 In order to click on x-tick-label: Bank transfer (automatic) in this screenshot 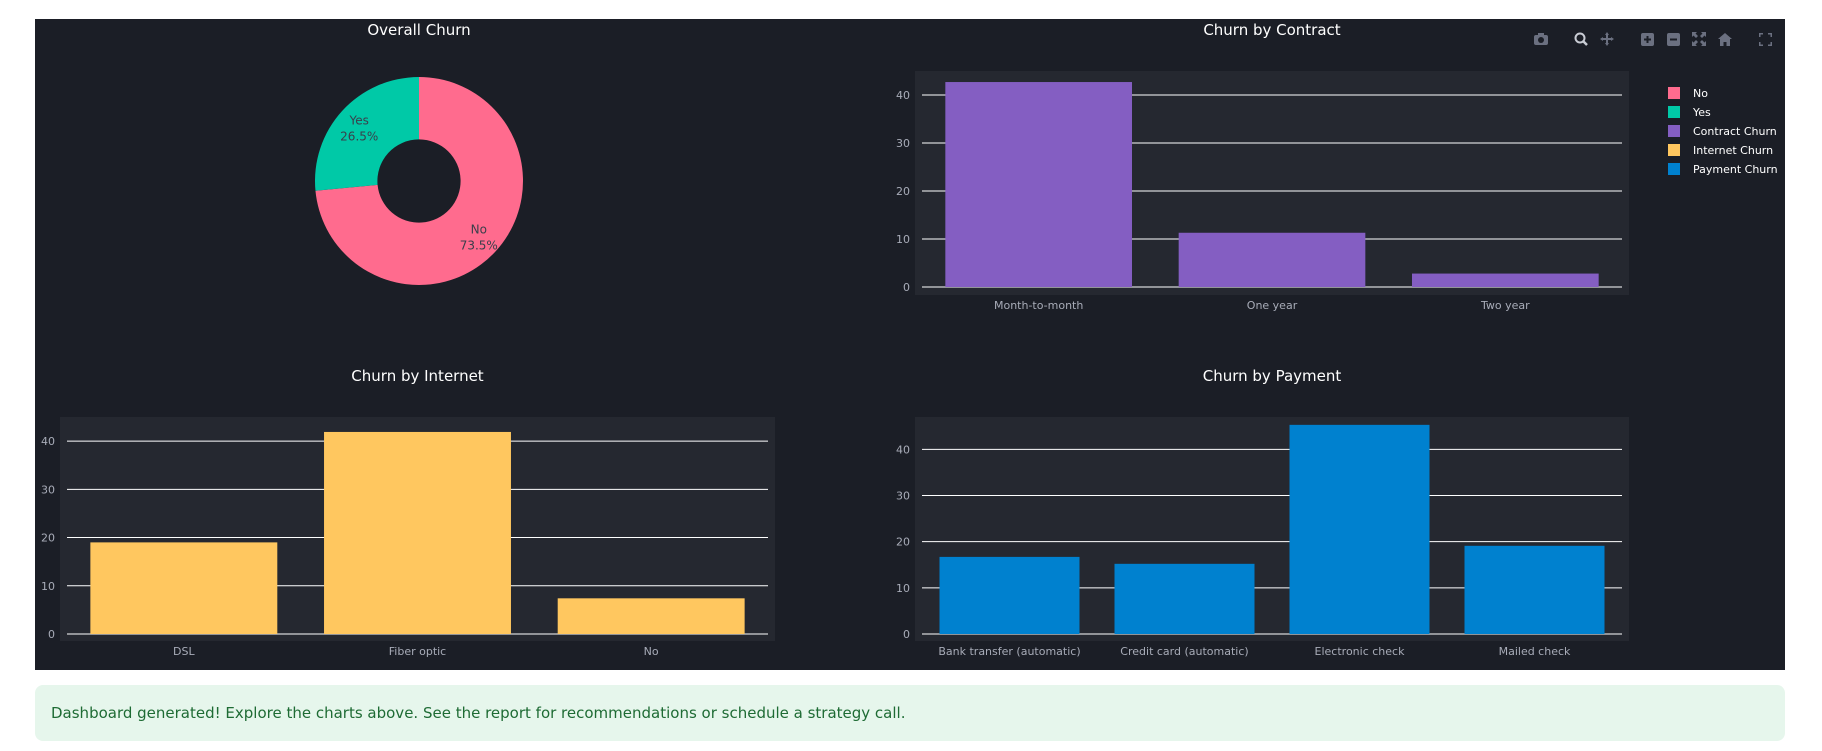, I will do `click(1009, 651)`.